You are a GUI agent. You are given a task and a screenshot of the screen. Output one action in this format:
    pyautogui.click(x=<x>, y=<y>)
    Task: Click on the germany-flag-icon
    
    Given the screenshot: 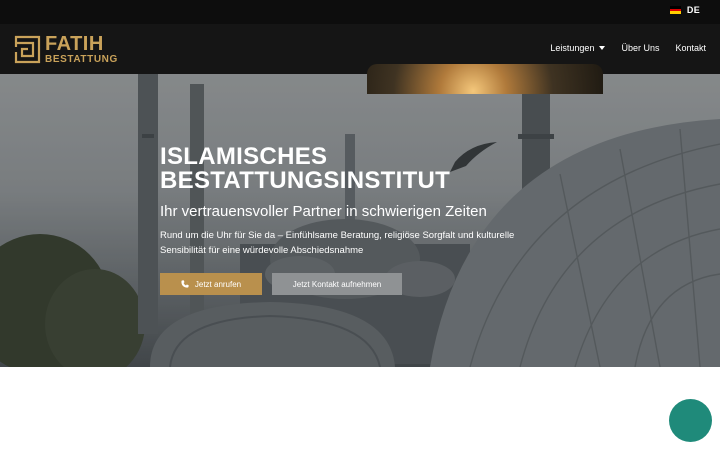 What is the action you would take?
    pyautogui.click(x=675, y=10)
    